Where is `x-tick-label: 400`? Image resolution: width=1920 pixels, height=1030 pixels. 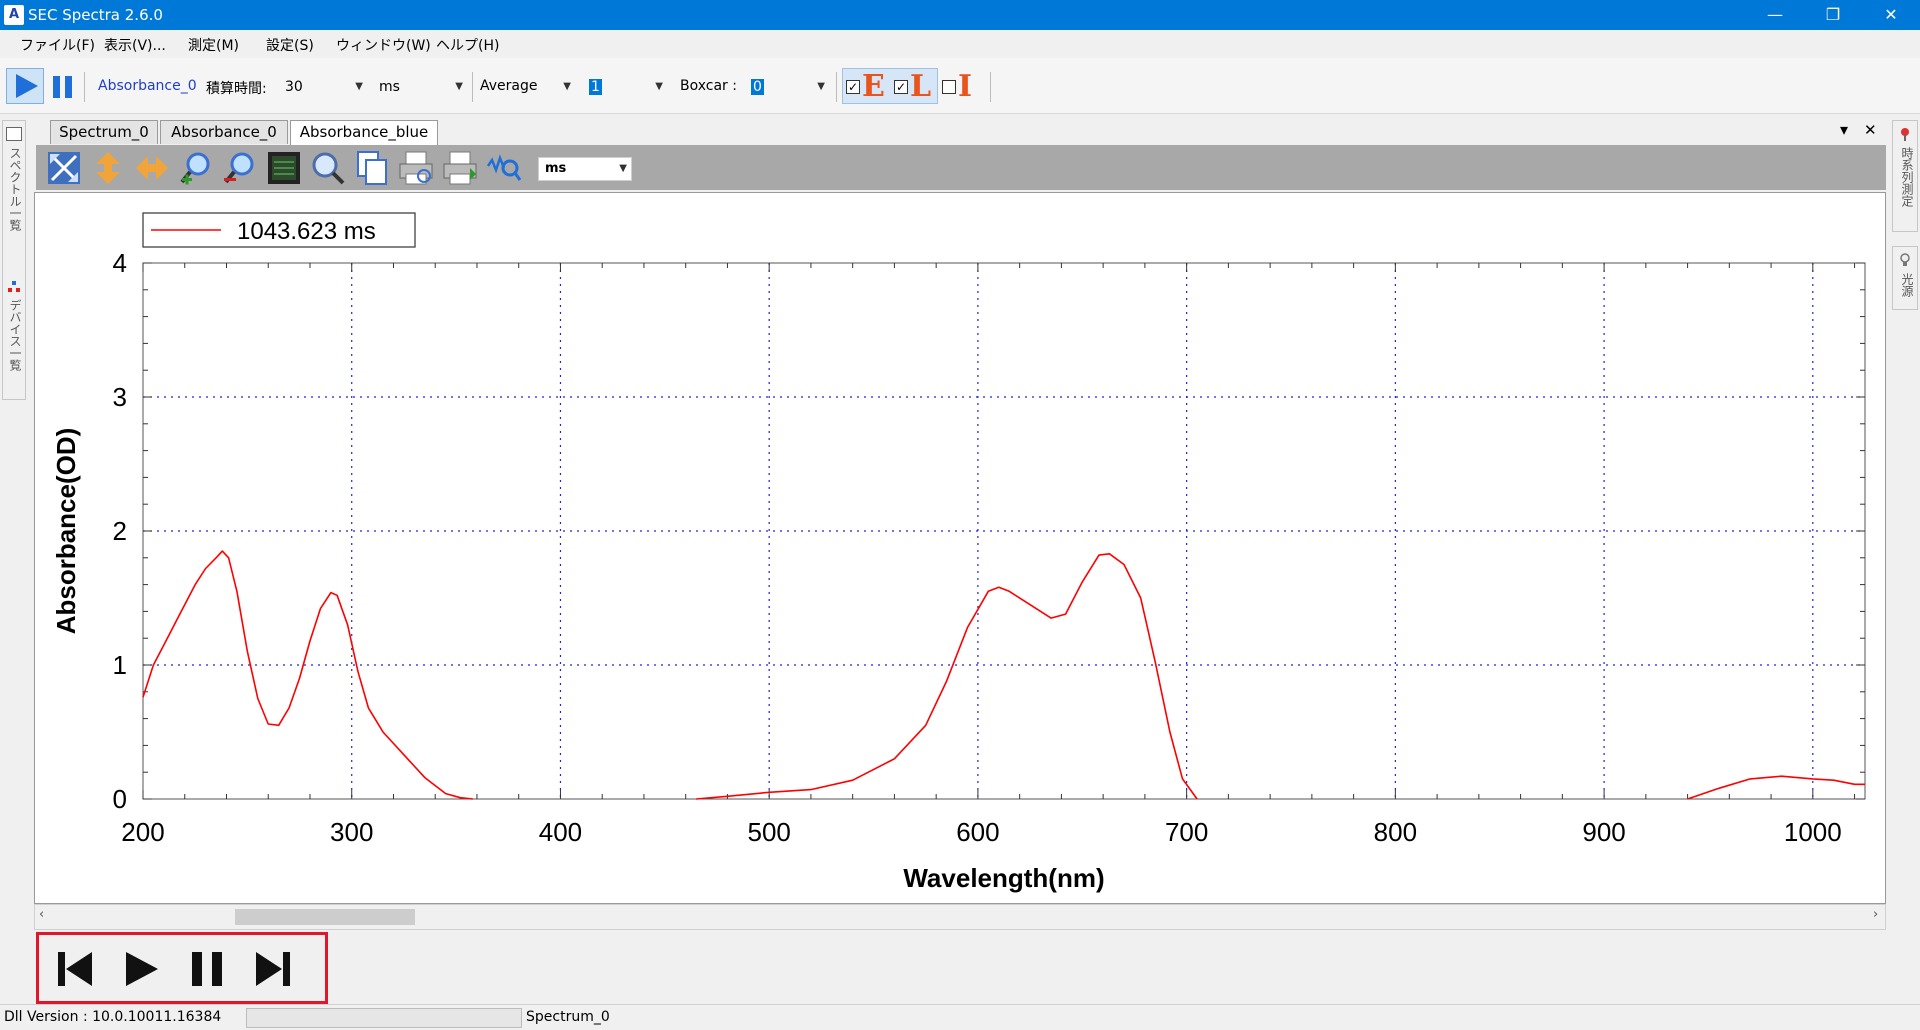 x-tick-label: 400 is located at coordinates (560, 832).